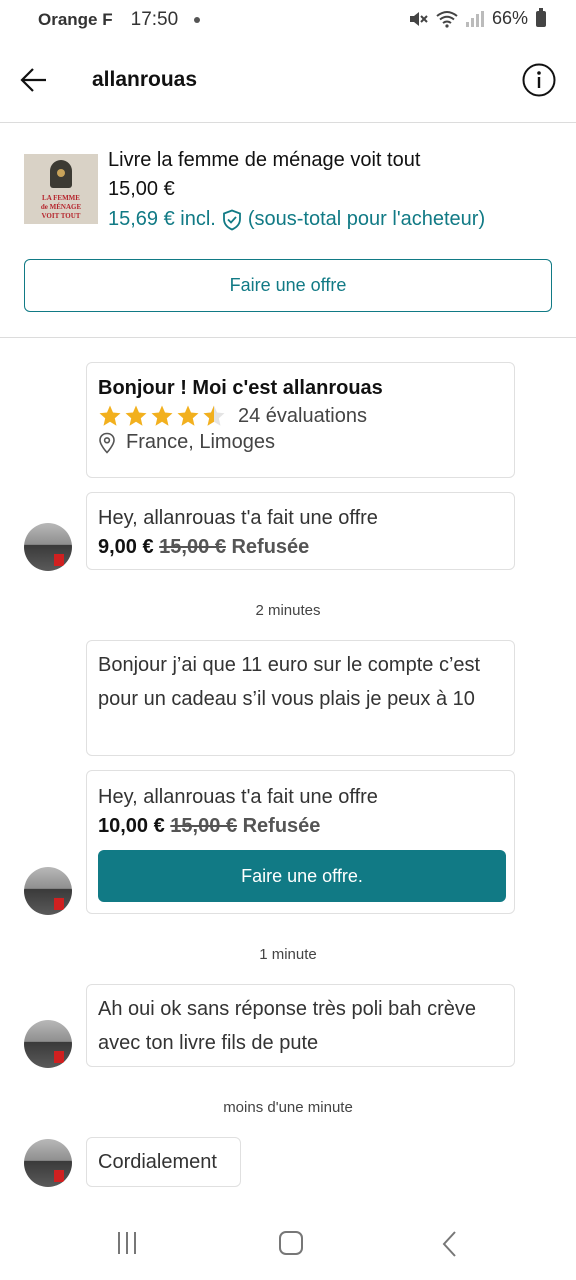  Describe the element at coordinates (288, 285) in the screenshot. I see `make-offer-button: Faire une offre` at that location.